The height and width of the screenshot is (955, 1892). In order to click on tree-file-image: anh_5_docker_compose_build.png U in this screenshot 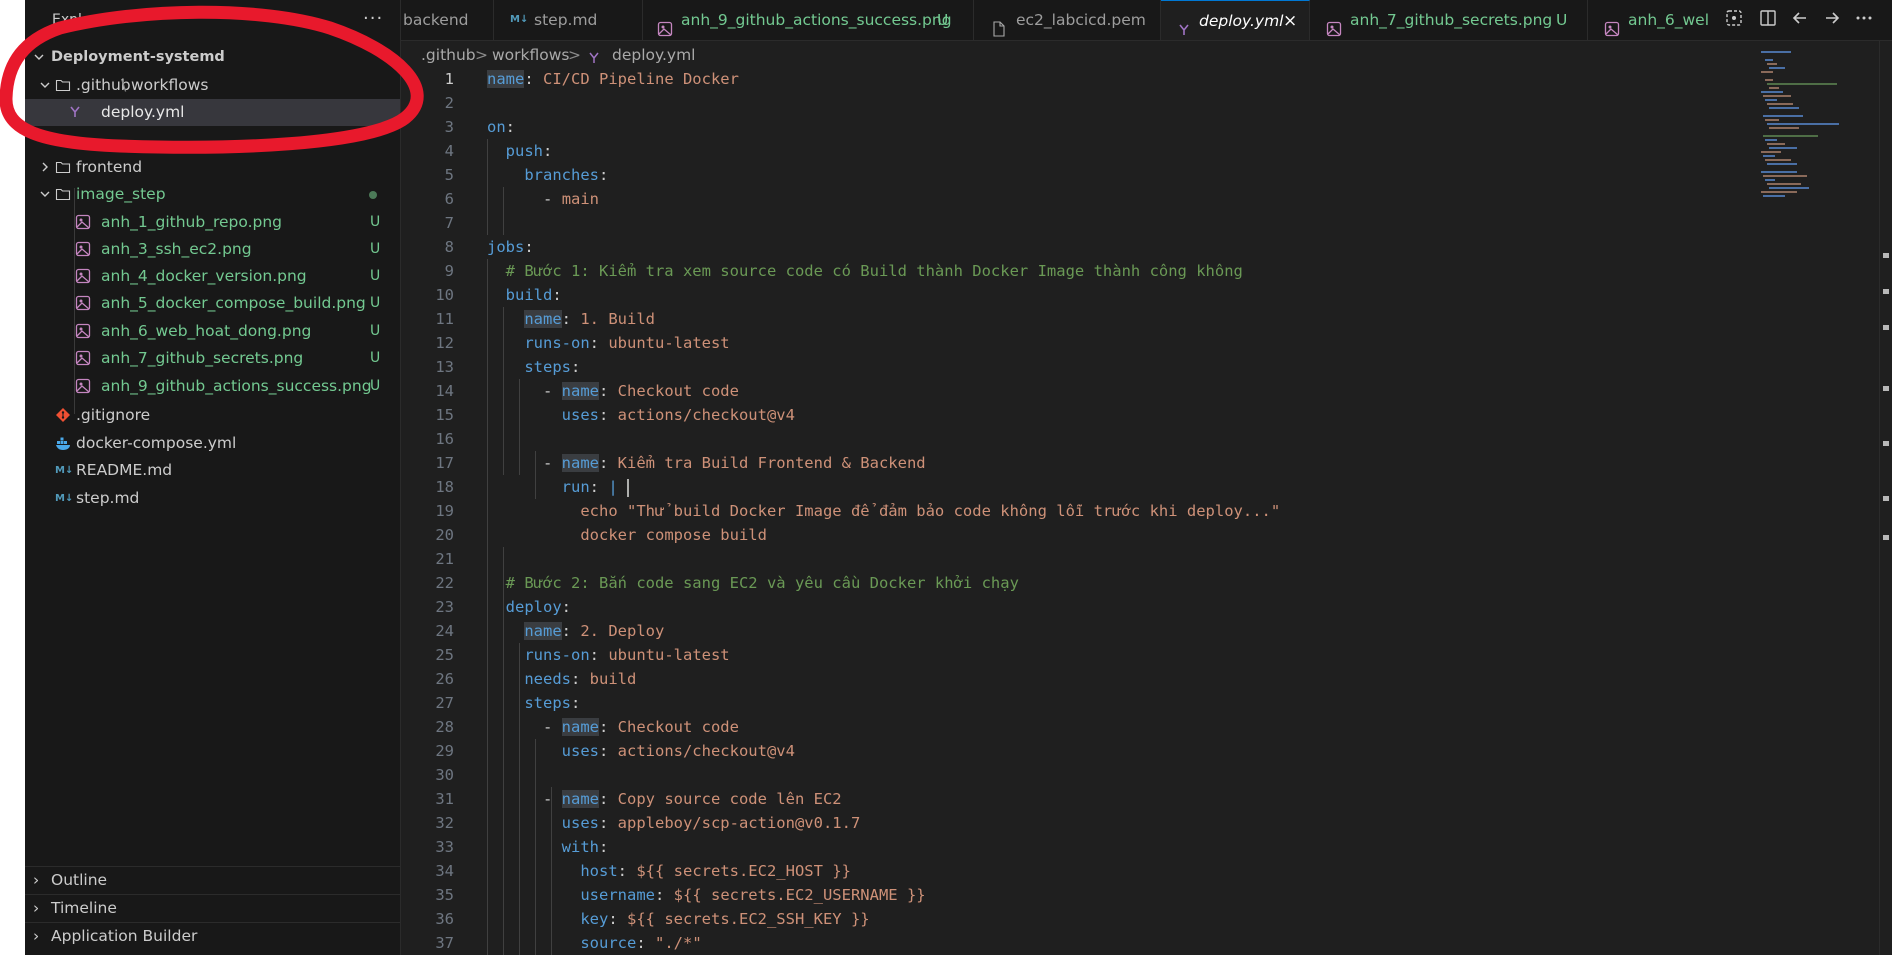, I will do `click(212, 303)`.